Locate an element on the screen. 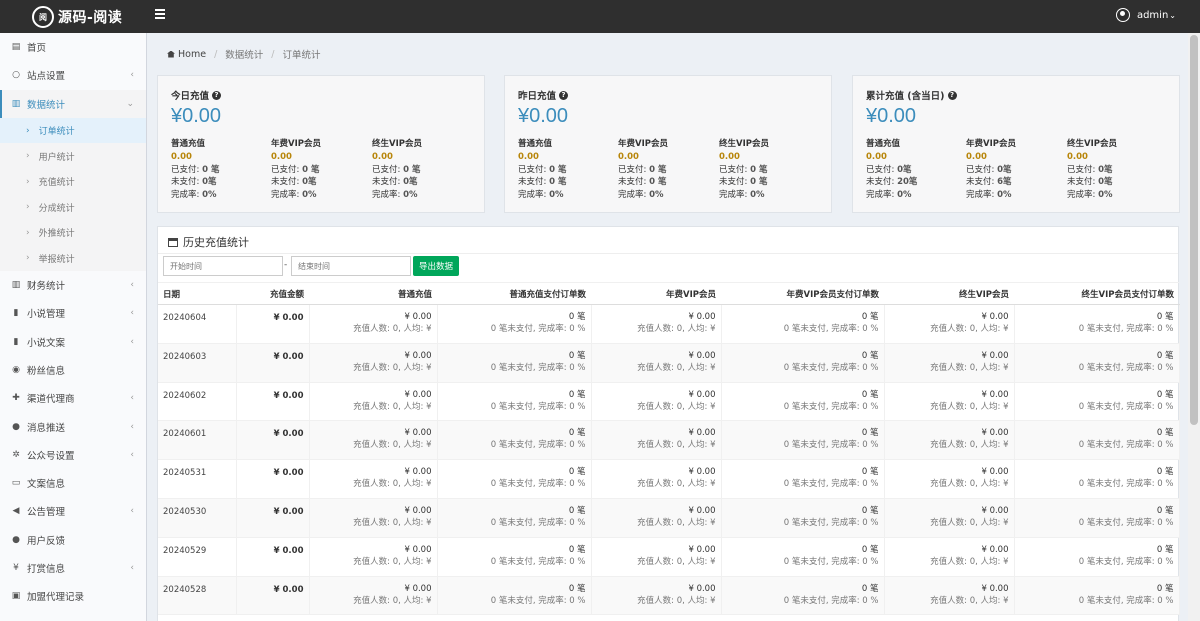 This screenshot has height=621, width=1200. sidebar-subitem: › 分成统计 is located at coordinates (73, 207).